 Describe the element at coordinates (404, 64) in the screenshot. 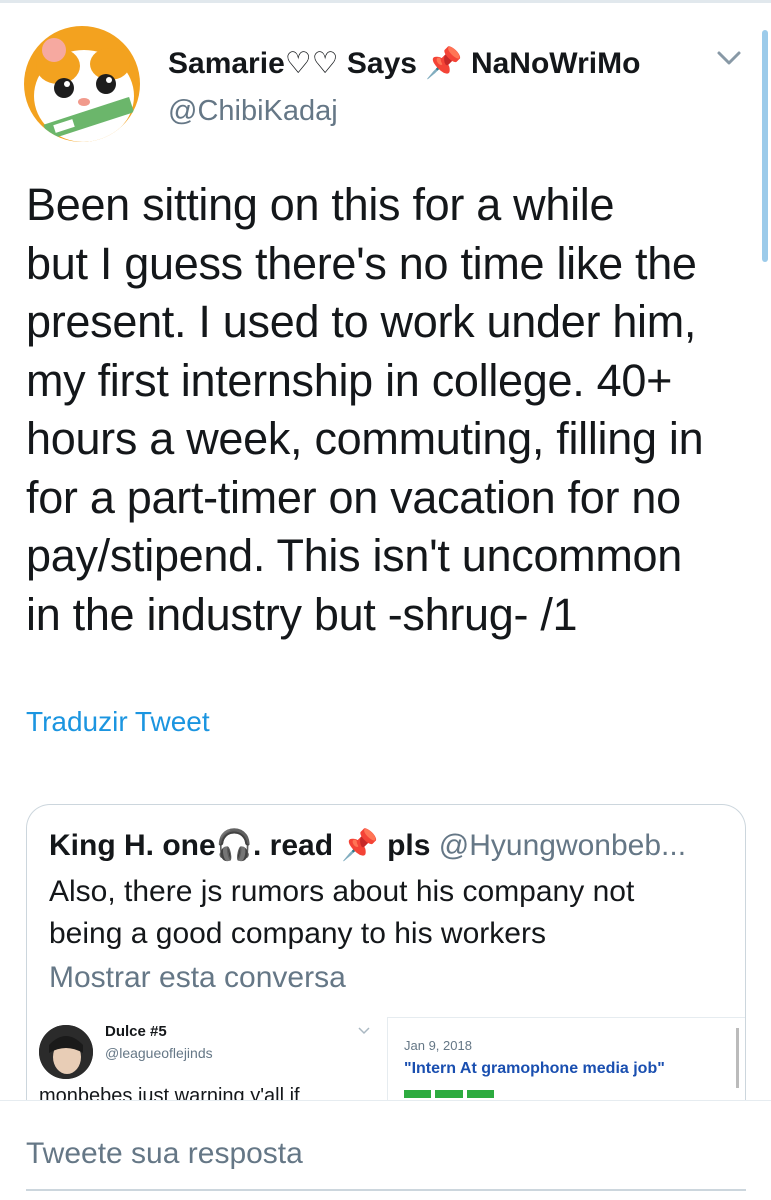

I see `display-name: Samarie♡♡ Says 📌 NaNoWriMo` at that location.